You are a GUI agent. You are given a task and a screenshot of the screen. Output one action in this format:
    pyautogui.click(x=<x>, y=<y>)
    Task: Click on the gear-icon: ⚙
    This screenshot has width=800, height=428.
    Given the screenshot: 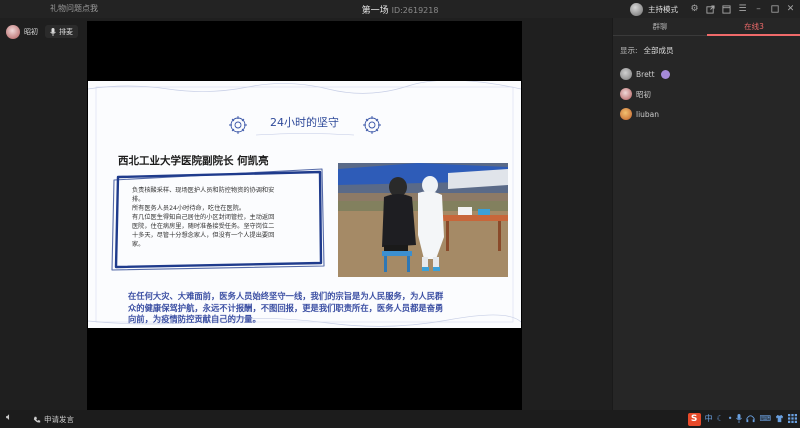 What is the action you would take?
    pyautogui.click(x=694, y=9)
    